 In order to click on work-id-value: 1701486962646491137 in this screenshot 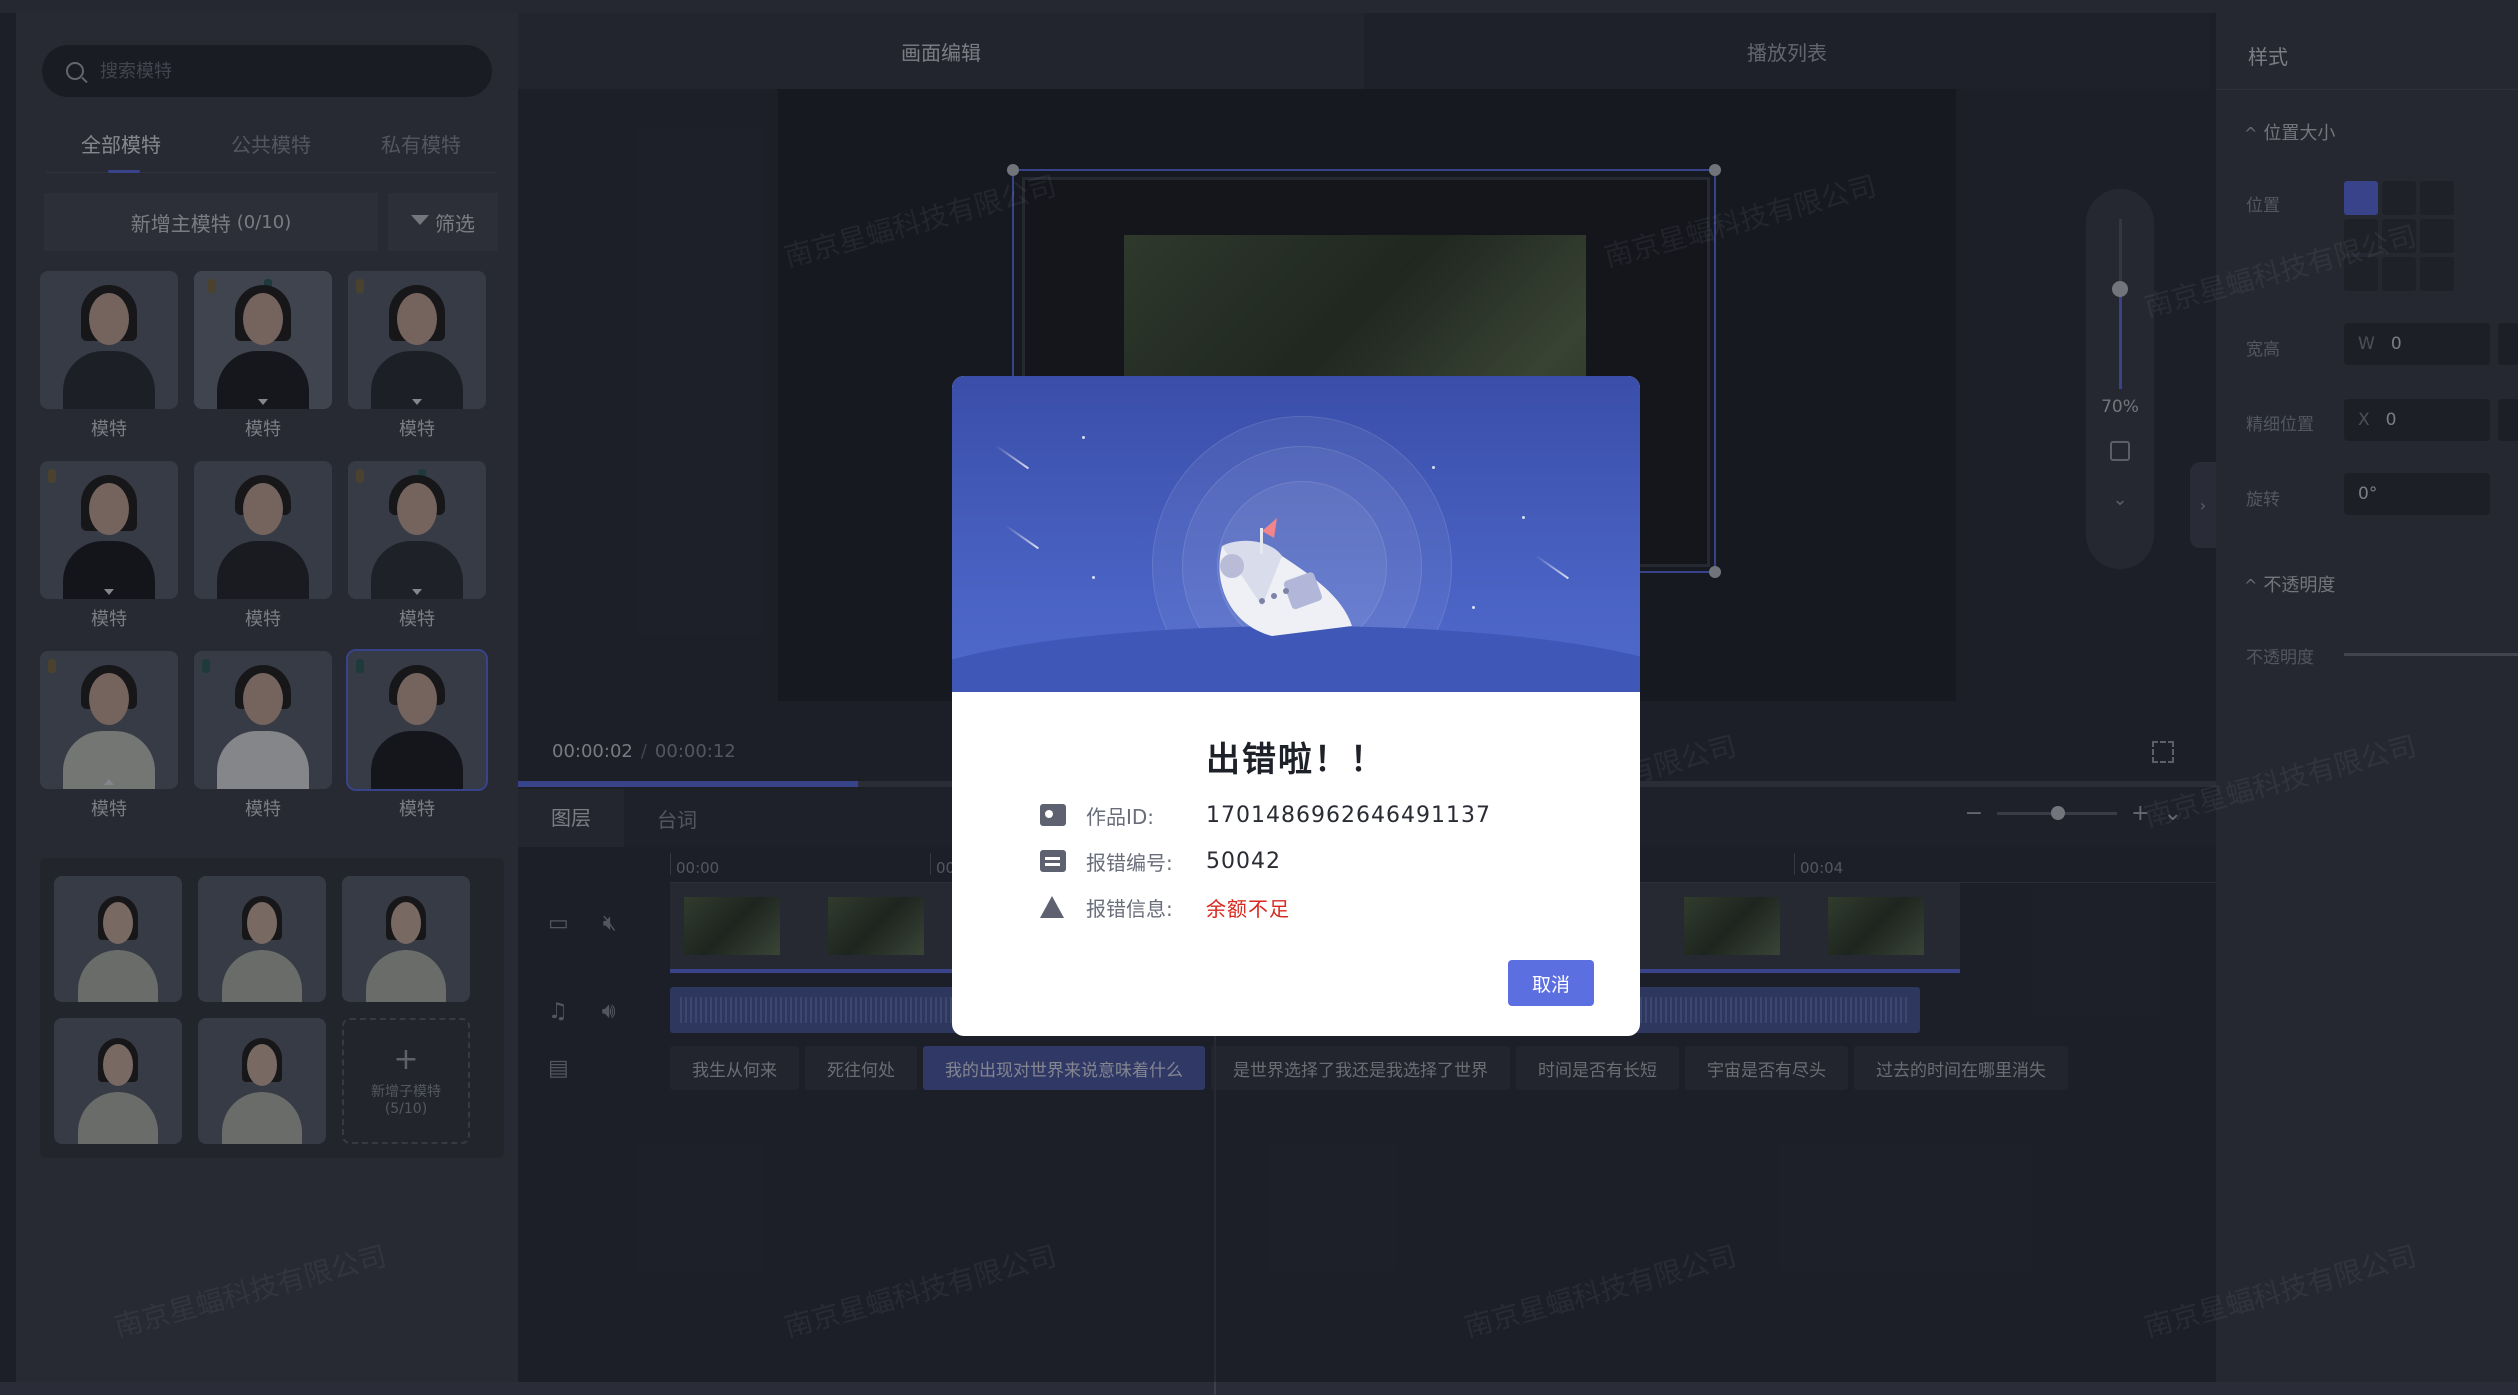, I will do `click(1348, 815)`.